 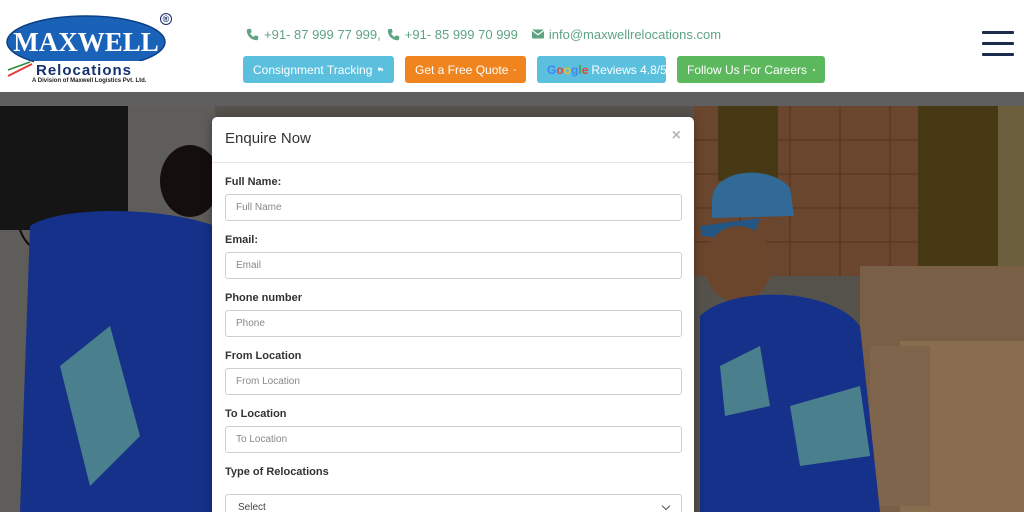 What do you see at coordinates (814, 69) in the screenshot?
I see `hand-icon` at bounding box center [814, 69].